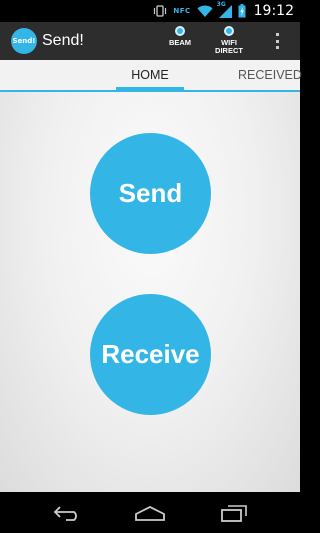 The height and width of the screenshot is (533, 320). What do you see at coordinates (270, 75) in the screenshot?
I see `tab-received-label: RECEIVED` at bounding box center [270, 75].